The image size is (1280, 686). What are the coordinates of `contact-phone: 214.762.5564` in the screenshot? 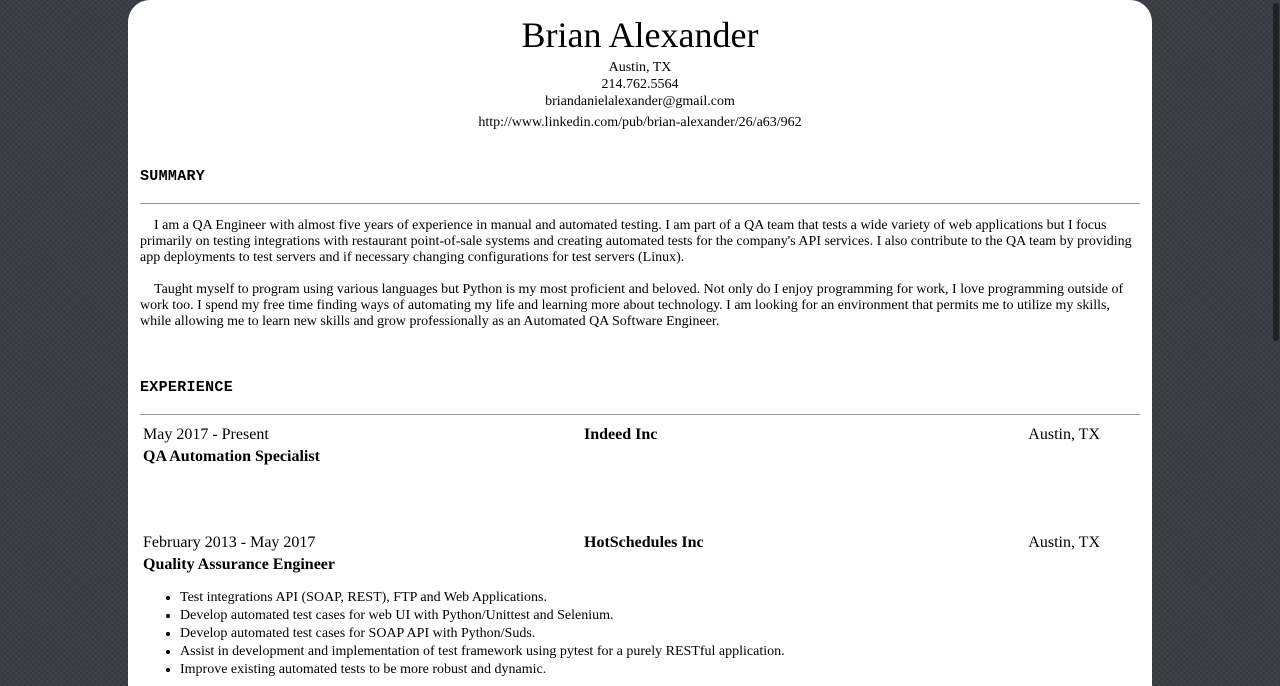 It's located at (640, 84).